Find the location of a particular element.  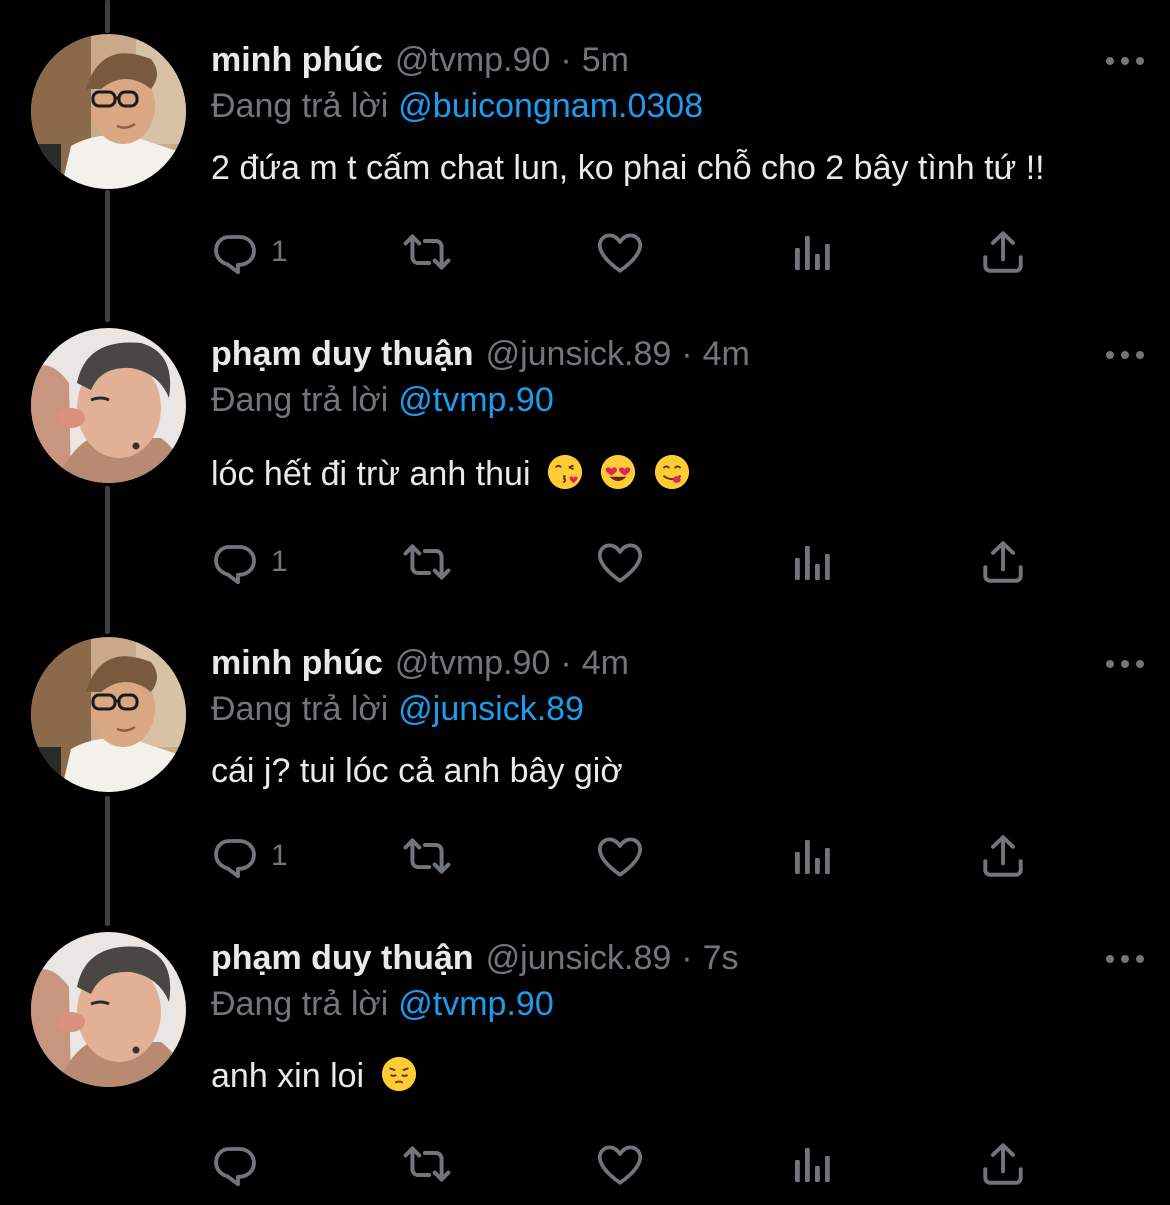

tweet-header: phạm duy thuận @junsick.89 · 7s is located at coordinates (475, 958).